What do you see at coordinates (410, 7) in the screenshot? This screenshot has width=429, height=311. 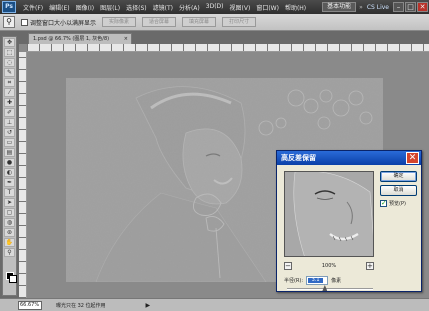 I see `maximize-button: □` at bounding box center [410, 7].